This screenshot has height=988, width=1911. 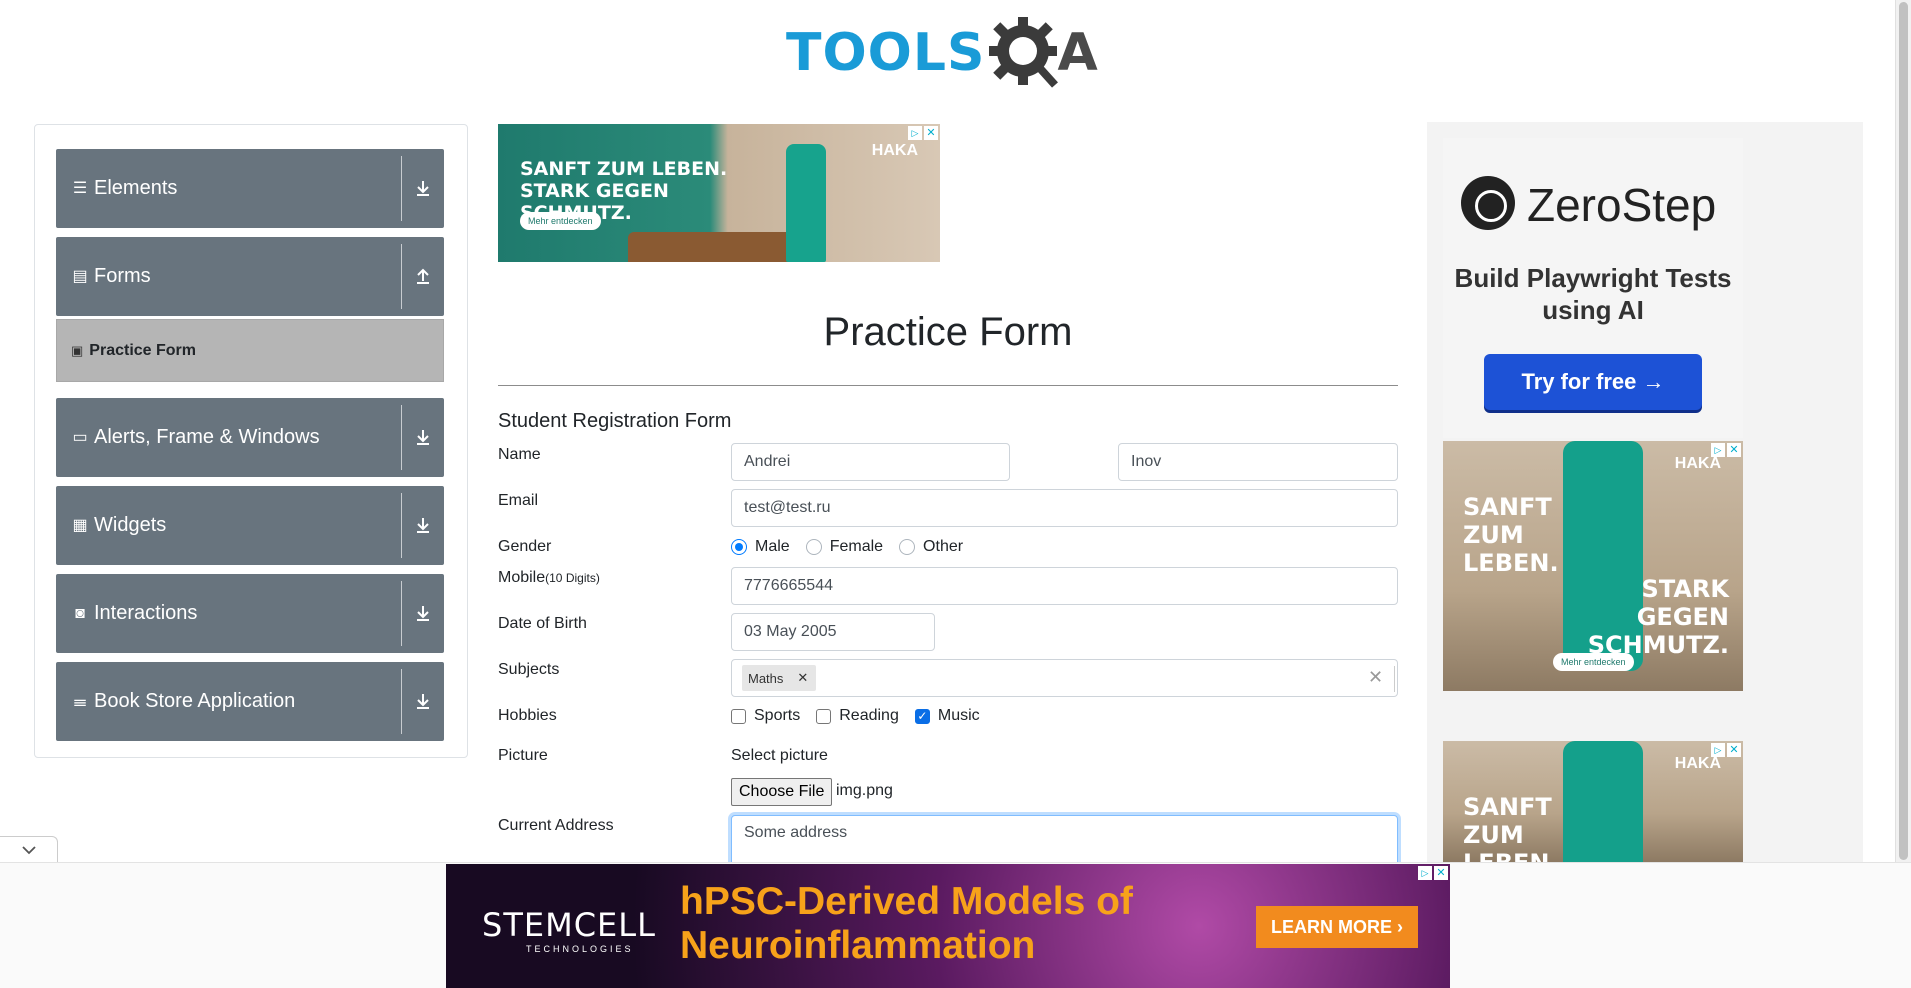 I want to click on collapse-ad-tab, so click(x=29, y=849).